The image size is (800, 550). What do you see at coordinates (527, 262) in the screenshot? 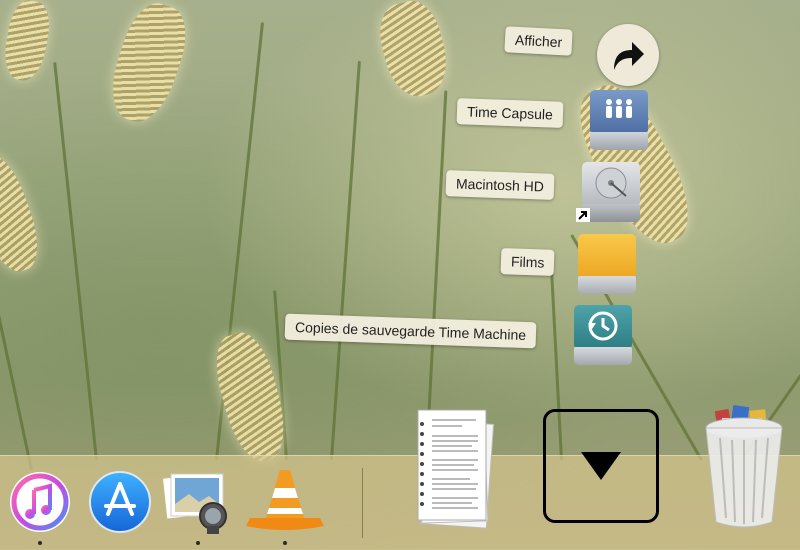
I see `stack-item-label: Films` at bounding box center [527, 262].